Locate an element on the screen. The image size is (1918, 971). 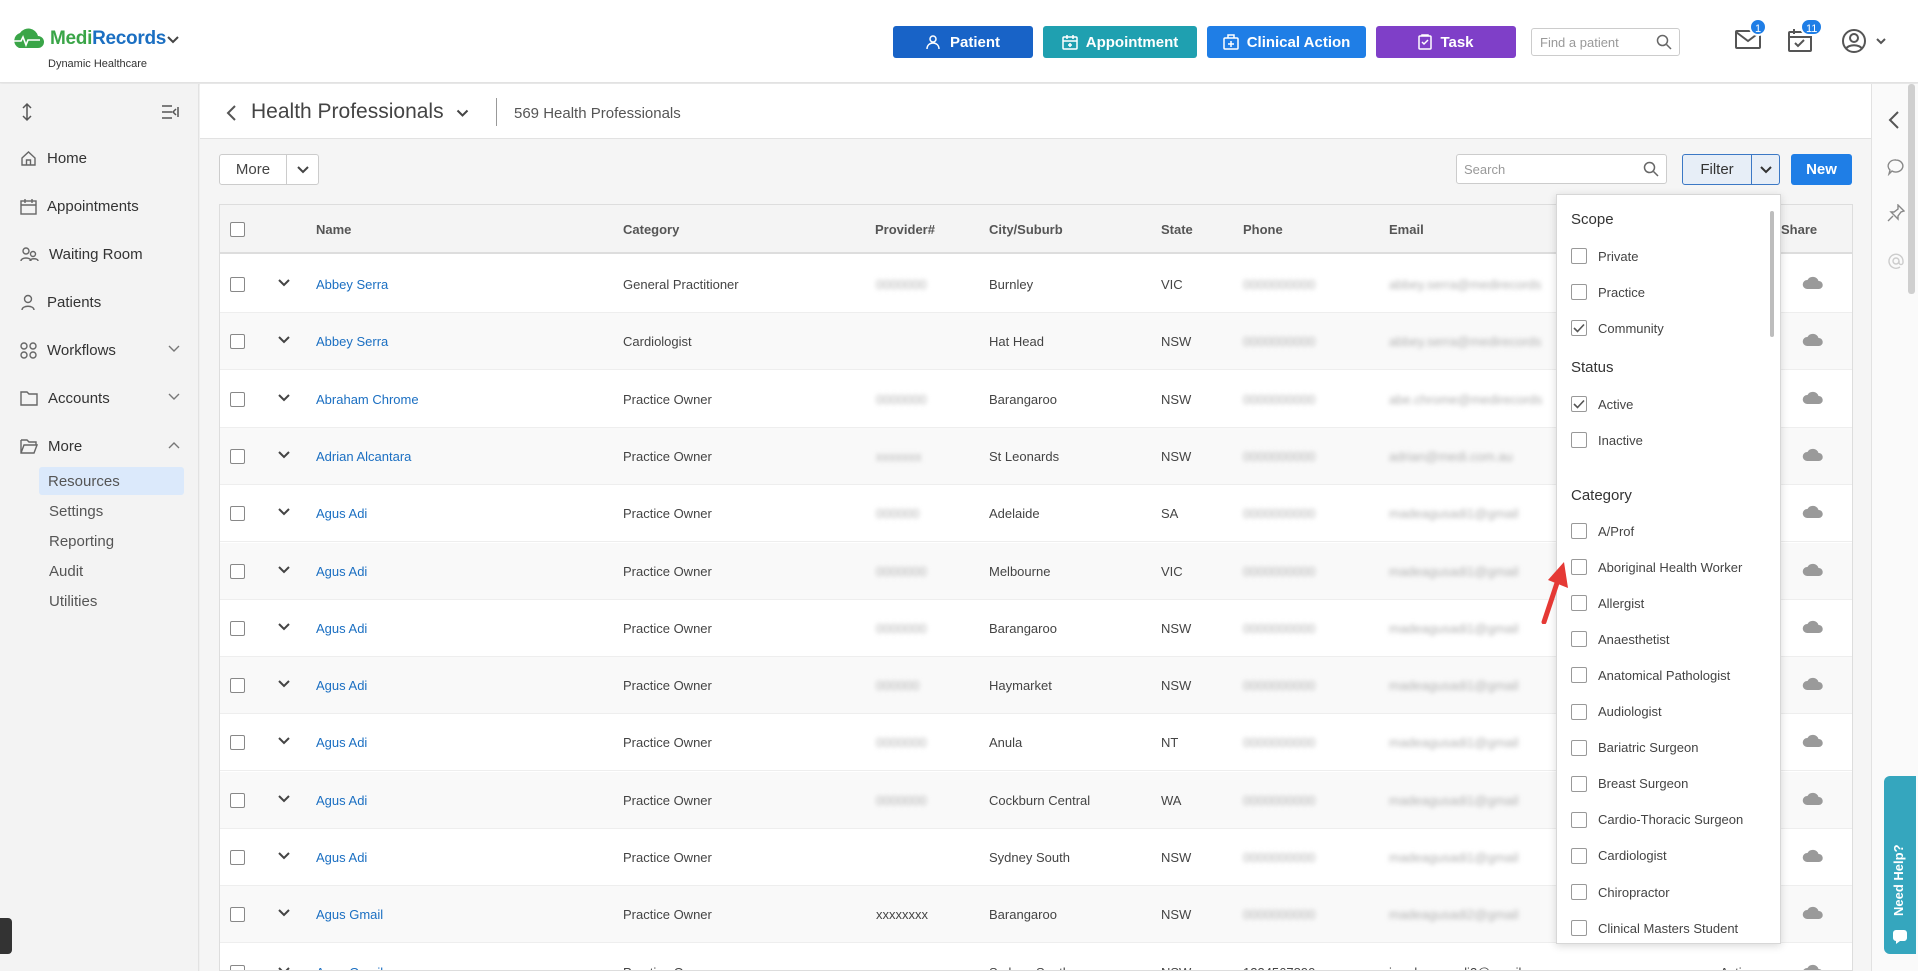
user-menu is located at coordinates (1864, 41).